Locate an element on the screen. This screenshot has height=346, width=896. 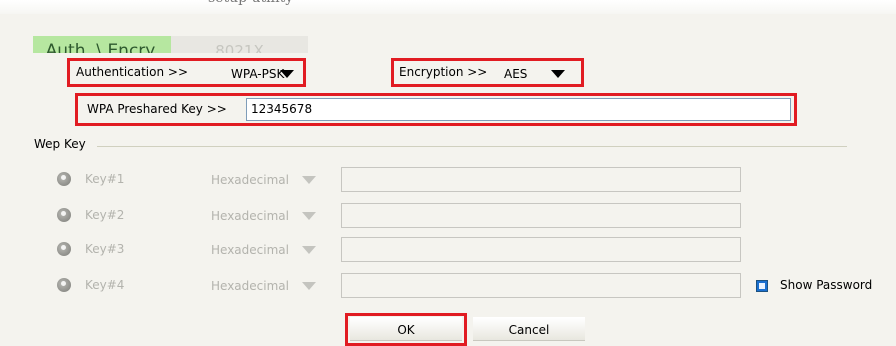
wep-group-divider is located at coordinates (472, 146).